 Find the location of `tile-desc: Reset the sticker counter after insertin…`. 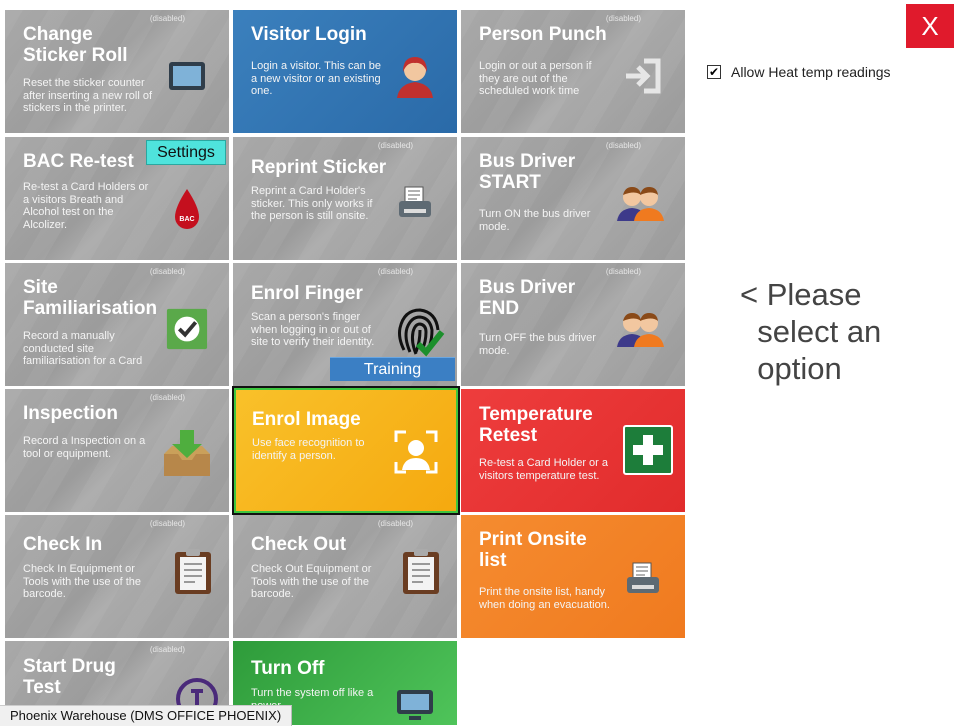

tile-desc: Reset the sticker counter after insertin… is located at coordinates (88, 95).